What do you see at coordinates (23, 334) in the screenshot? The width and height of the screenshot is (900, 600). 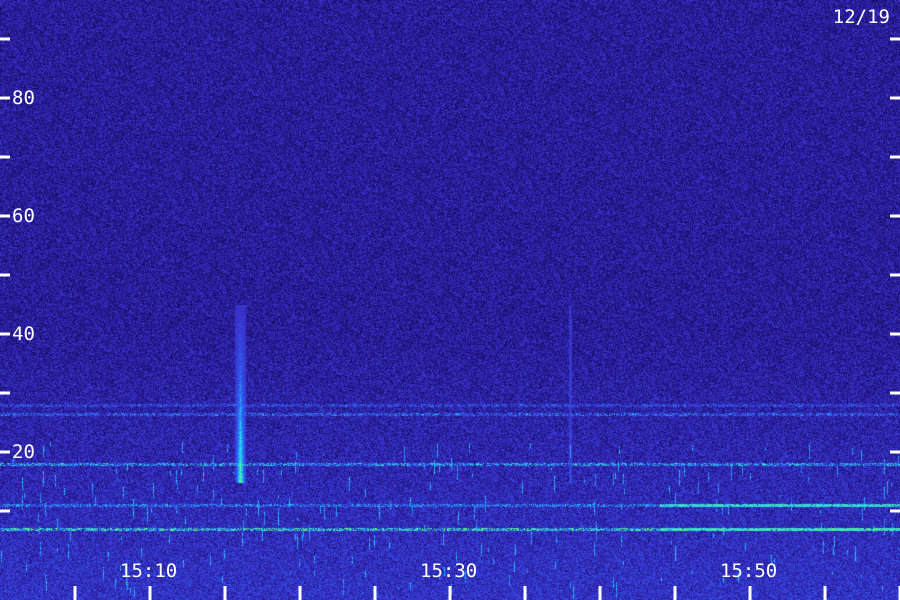 I see `y-tick-label: 40` at bounding box center [23, 334].